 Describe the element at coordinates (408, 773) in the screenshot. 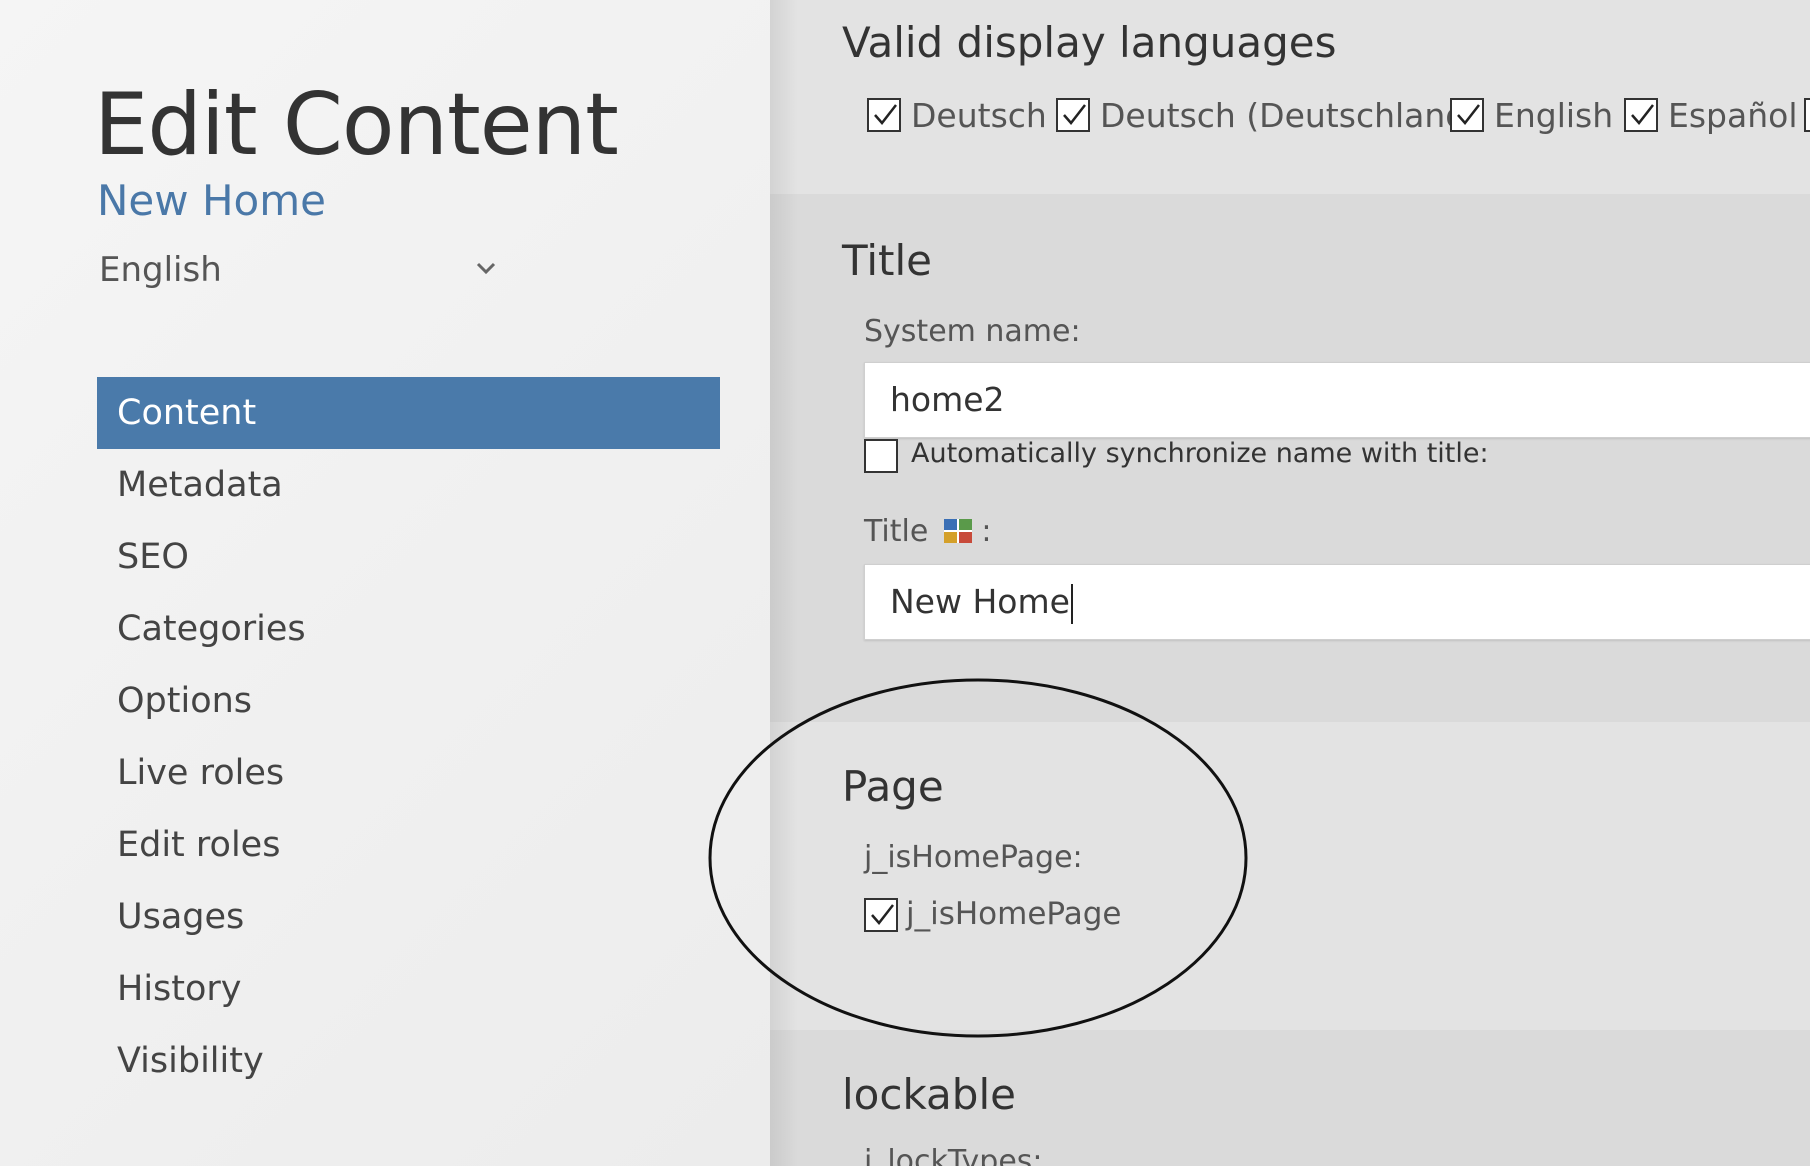

I see `nav-item-live-roles: Live roles` at that location.